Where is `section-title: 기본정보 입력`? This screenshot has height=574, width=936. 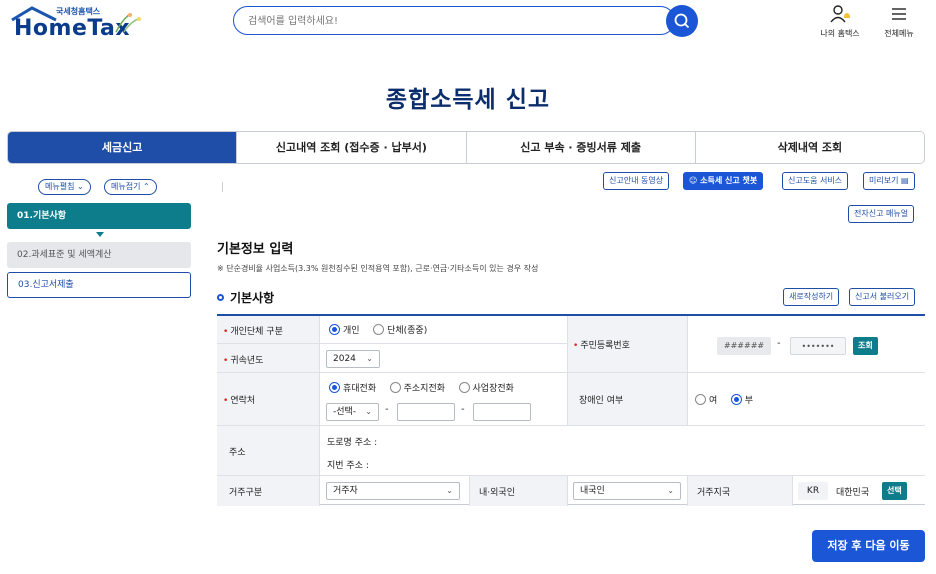
section-title: 기본정보 입력 is located at coordinates (255, 249).